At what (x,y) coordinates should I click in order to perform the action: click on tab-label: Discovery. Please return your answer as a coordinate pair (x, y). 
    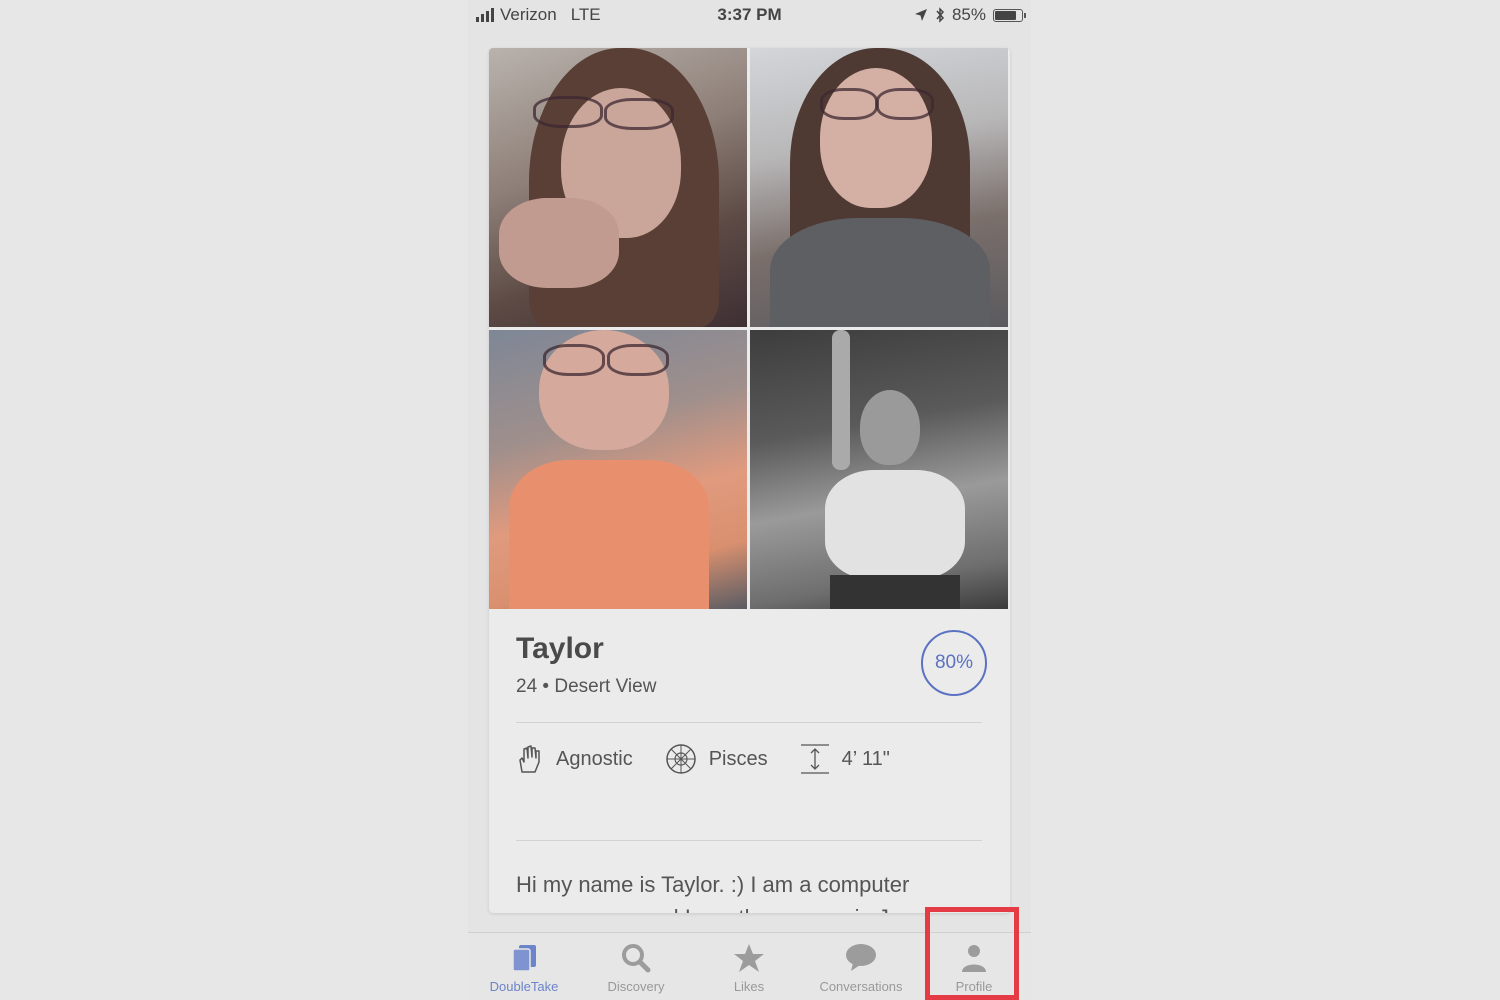
    Looking at the image, I should click on (636, 986).